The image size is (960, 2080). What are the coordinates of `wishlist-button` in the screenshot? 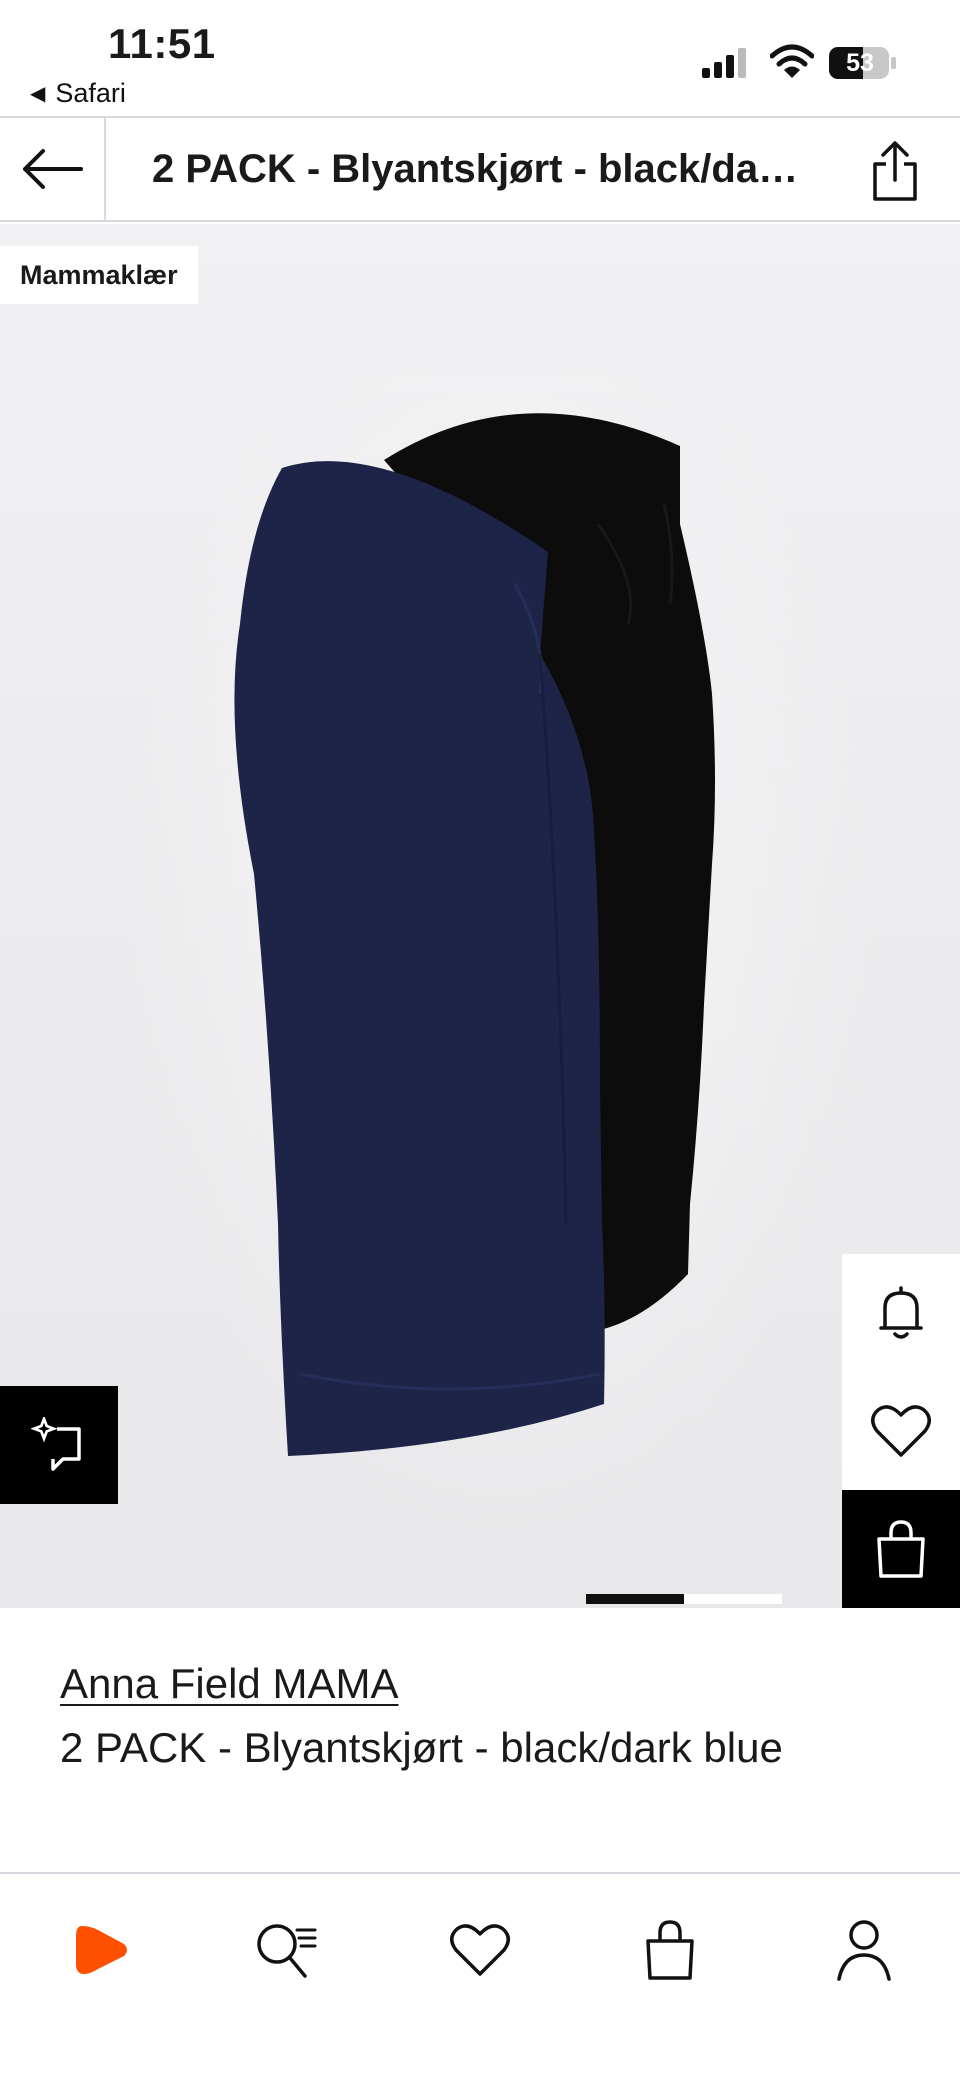 It's located at (901, 1431).